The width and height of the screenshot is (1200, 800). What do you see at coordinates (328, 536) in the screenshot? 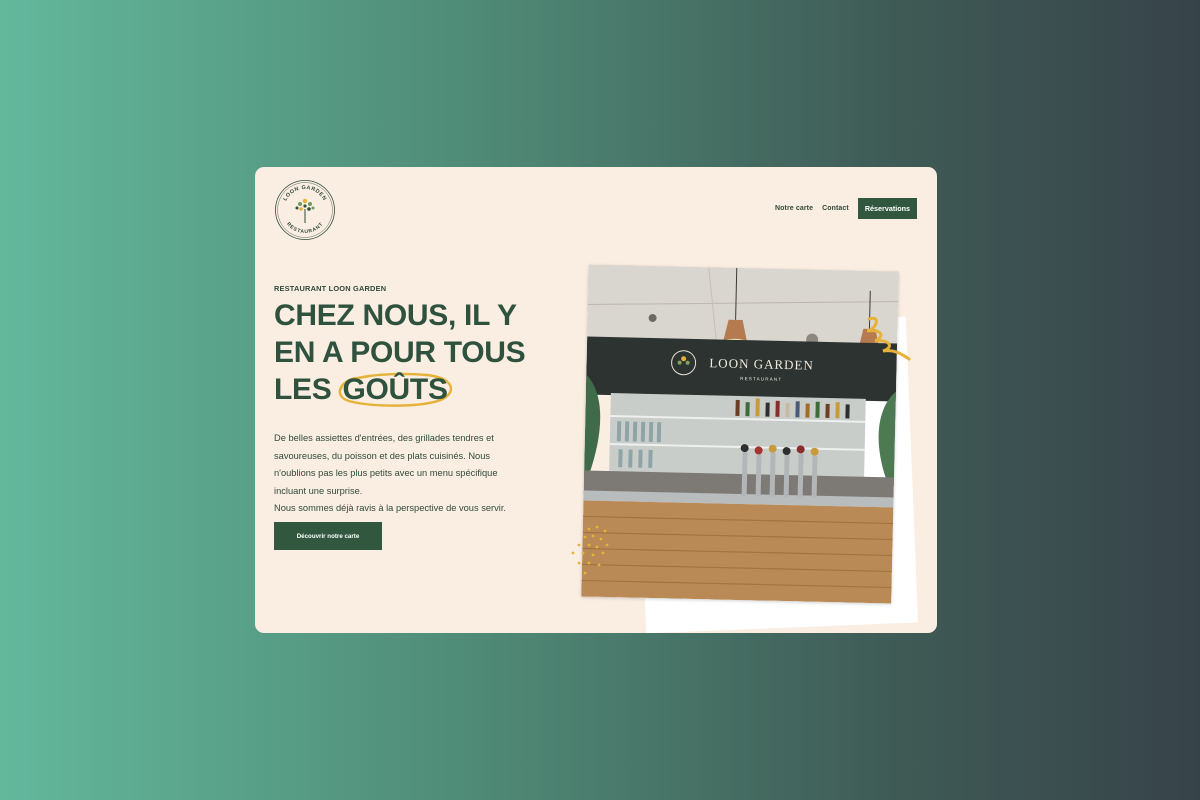
I see `discover-menu-button: Découvrir notre carte` at bounding box center [328, 536].